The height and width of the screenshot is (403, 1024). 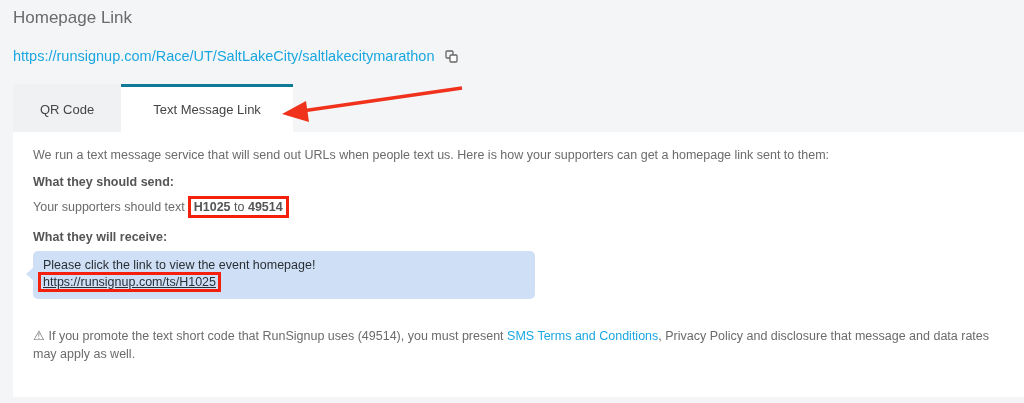 I want to click on copy-icon, so click(x=451, y=56).